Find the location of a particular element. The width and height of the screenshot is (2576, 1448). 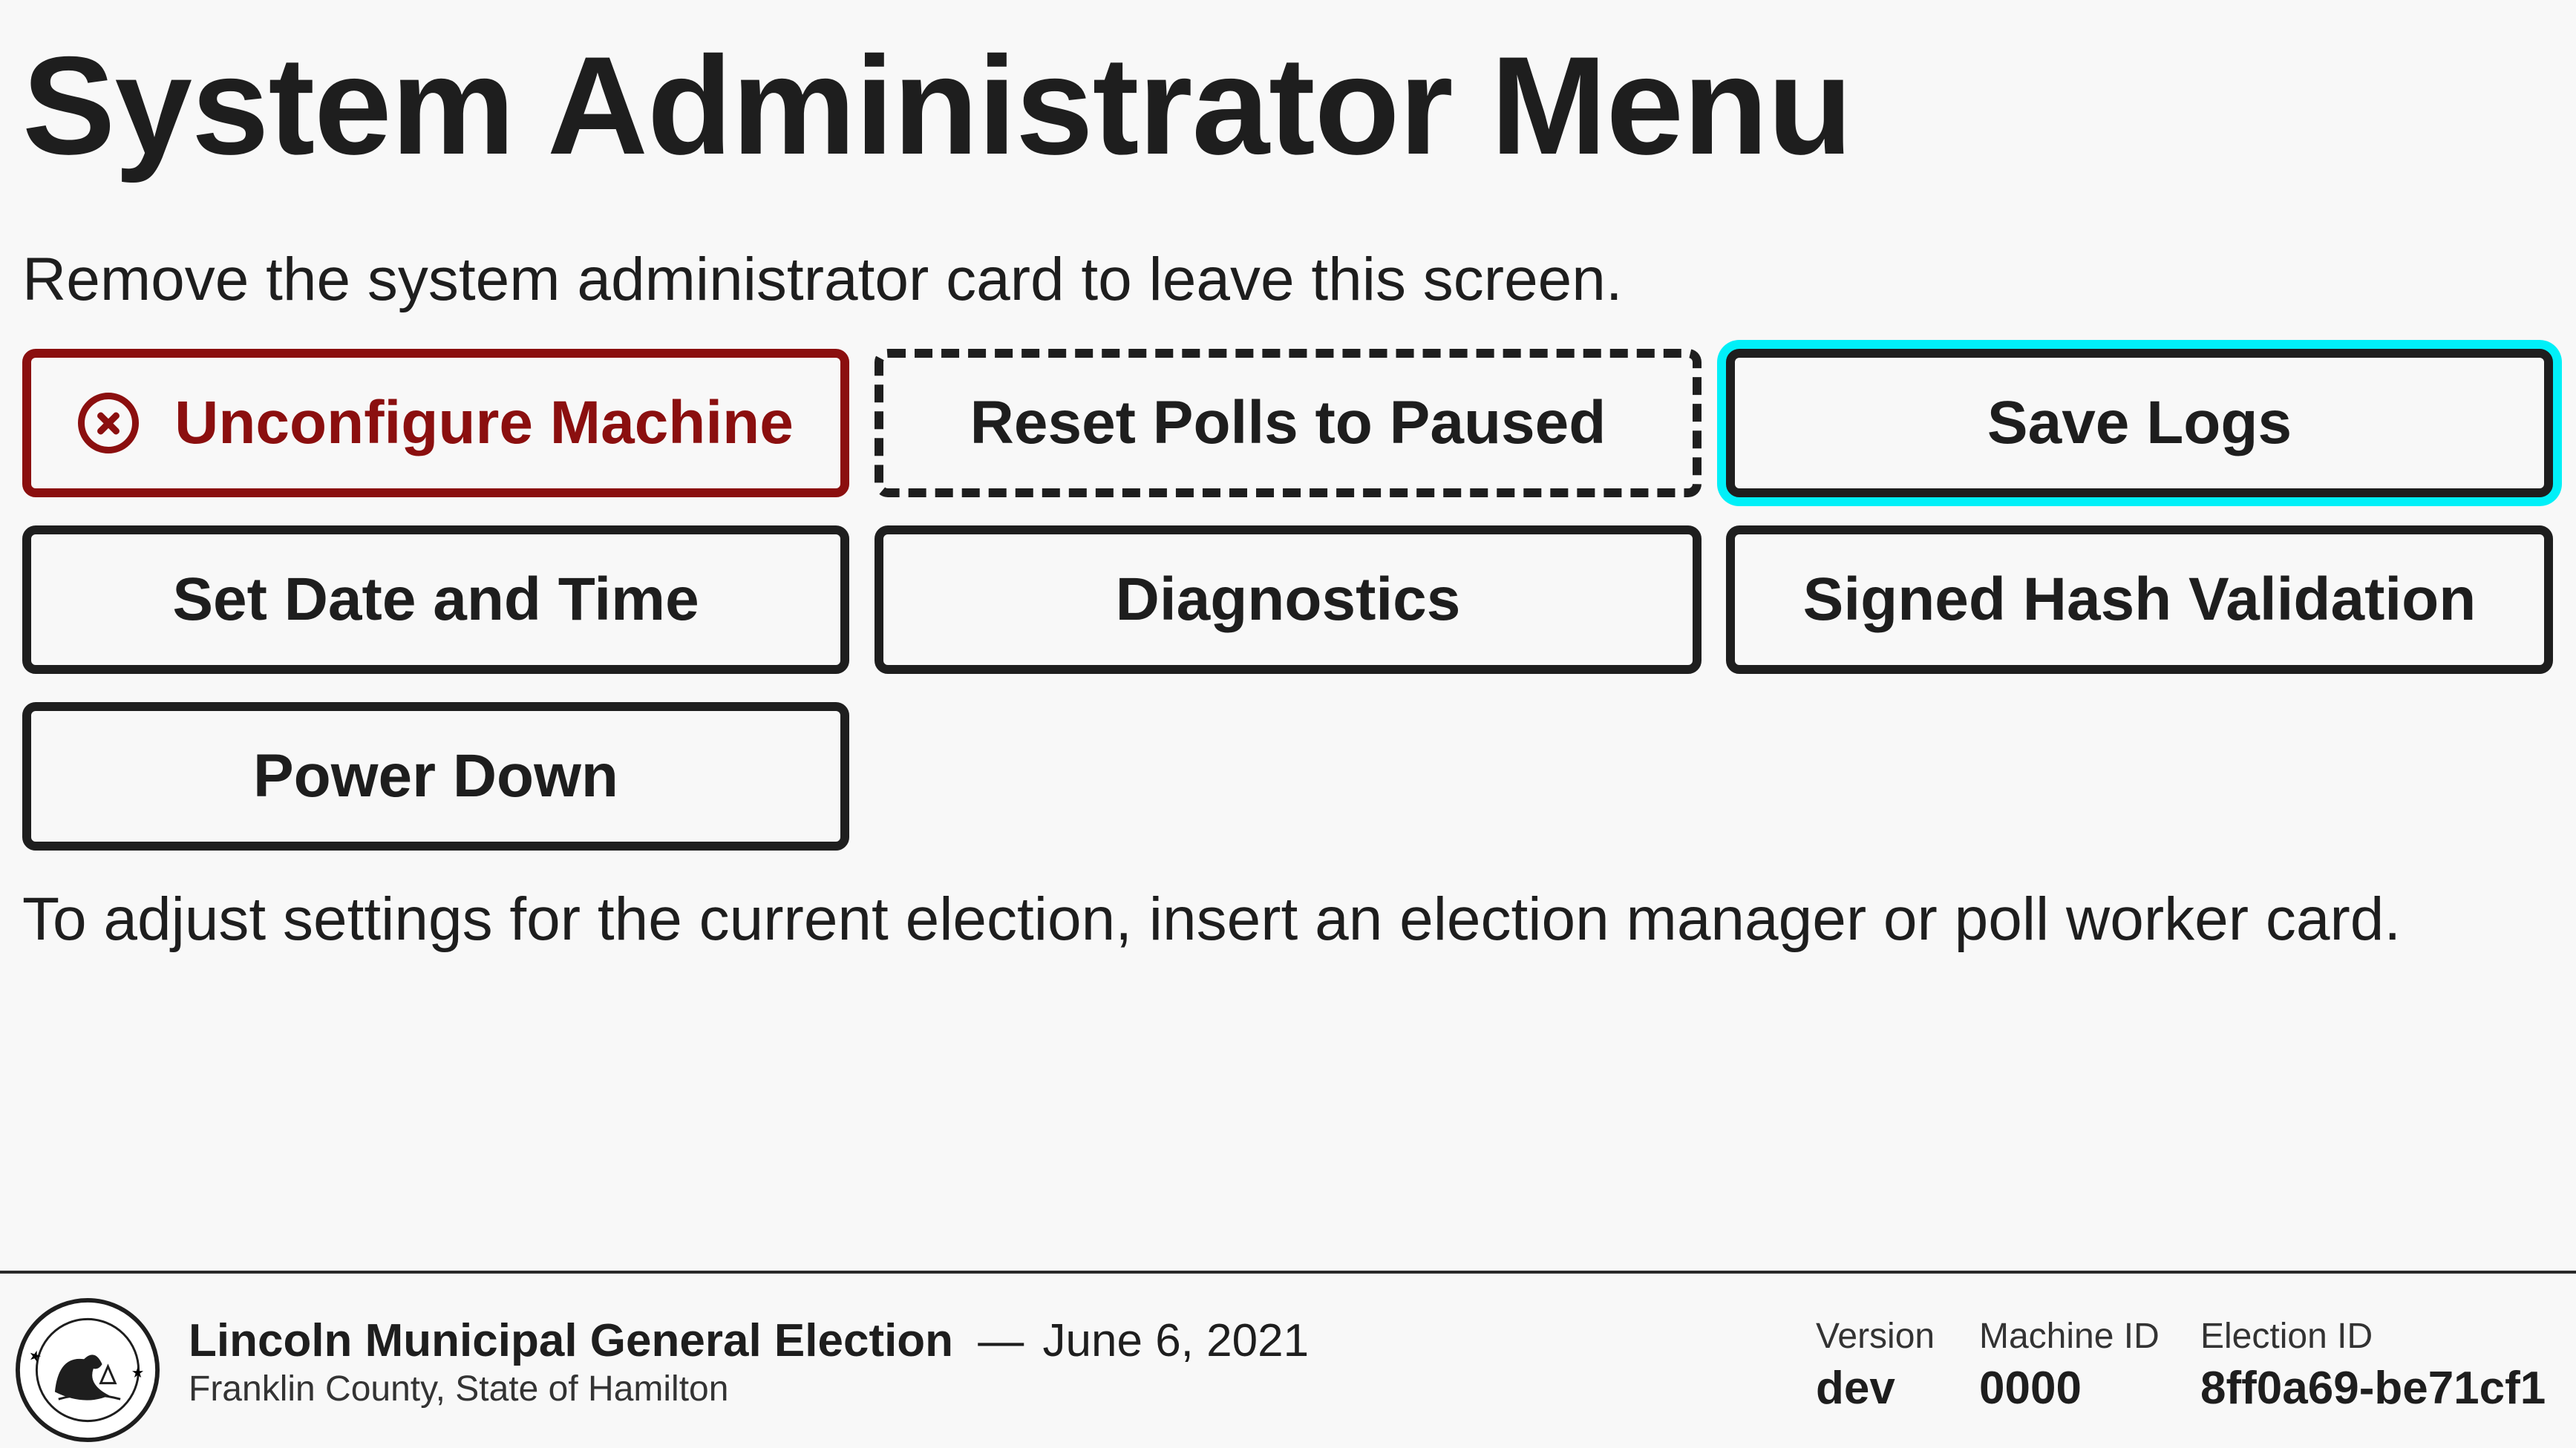

reset-polls-label: Reset Polls to Paused is located at coordinates (1288, 422).